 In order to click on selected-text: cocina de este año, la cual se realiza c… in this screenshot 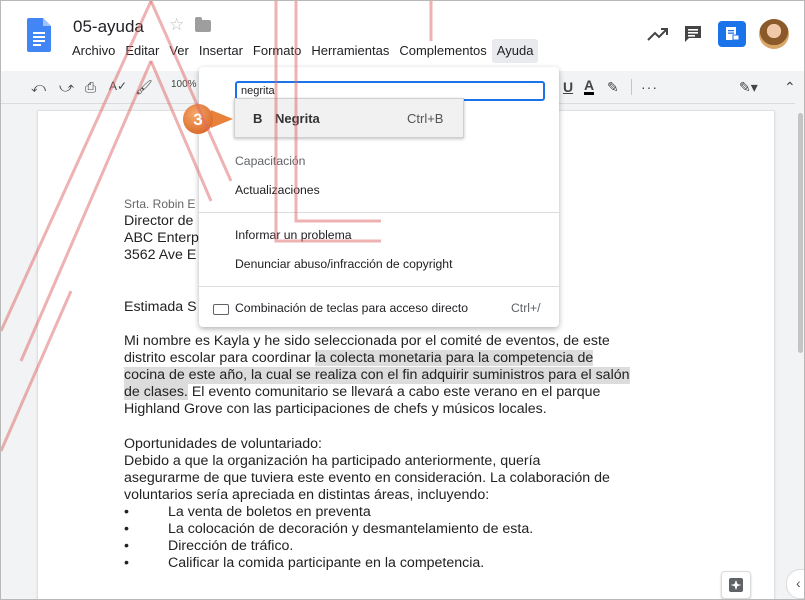, I will do `click(377, 375)`.